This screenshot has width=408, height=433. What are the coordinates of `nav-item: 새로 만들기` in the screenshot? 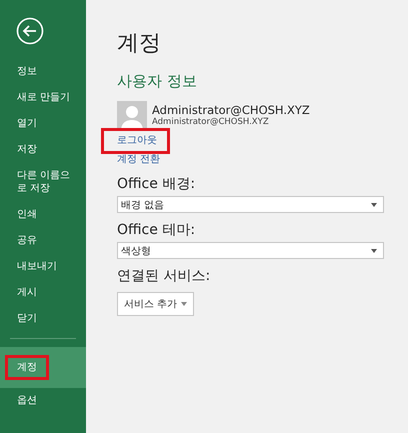 It's located at (43, 98).